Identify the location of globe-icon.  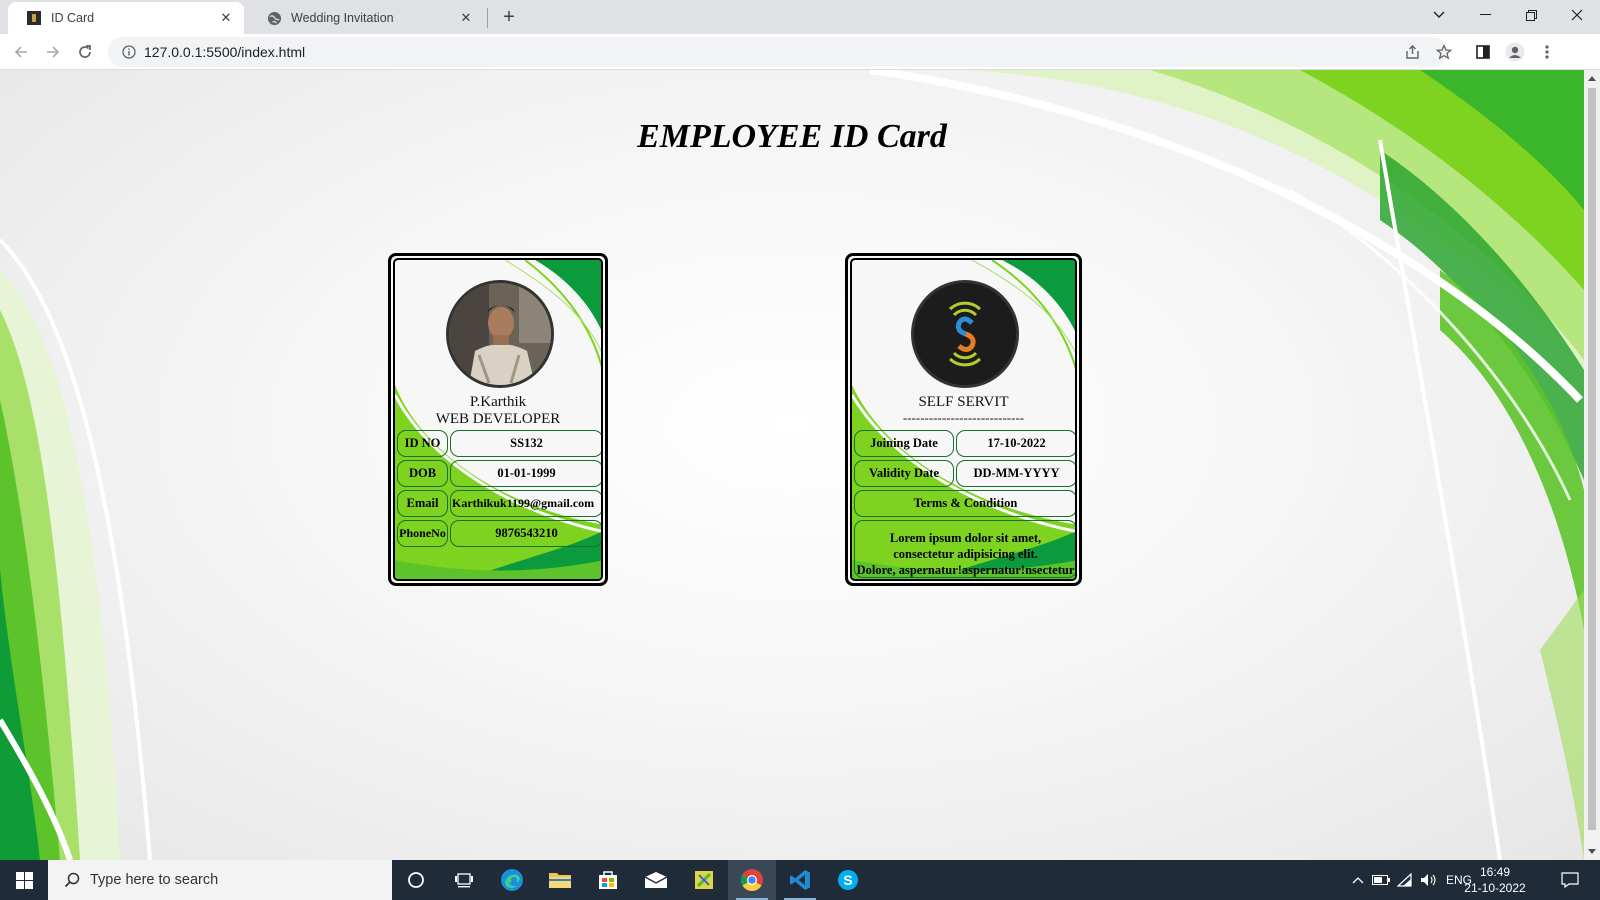
(274, 18).